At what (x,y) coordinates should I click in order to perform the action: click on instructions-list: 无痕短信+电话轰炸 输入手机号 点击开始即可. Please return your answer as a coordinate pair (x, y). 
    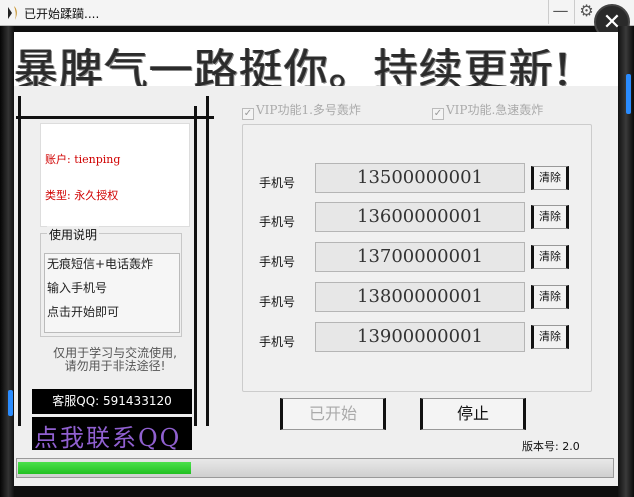
    Looking at the image, I should click on (112, 293).